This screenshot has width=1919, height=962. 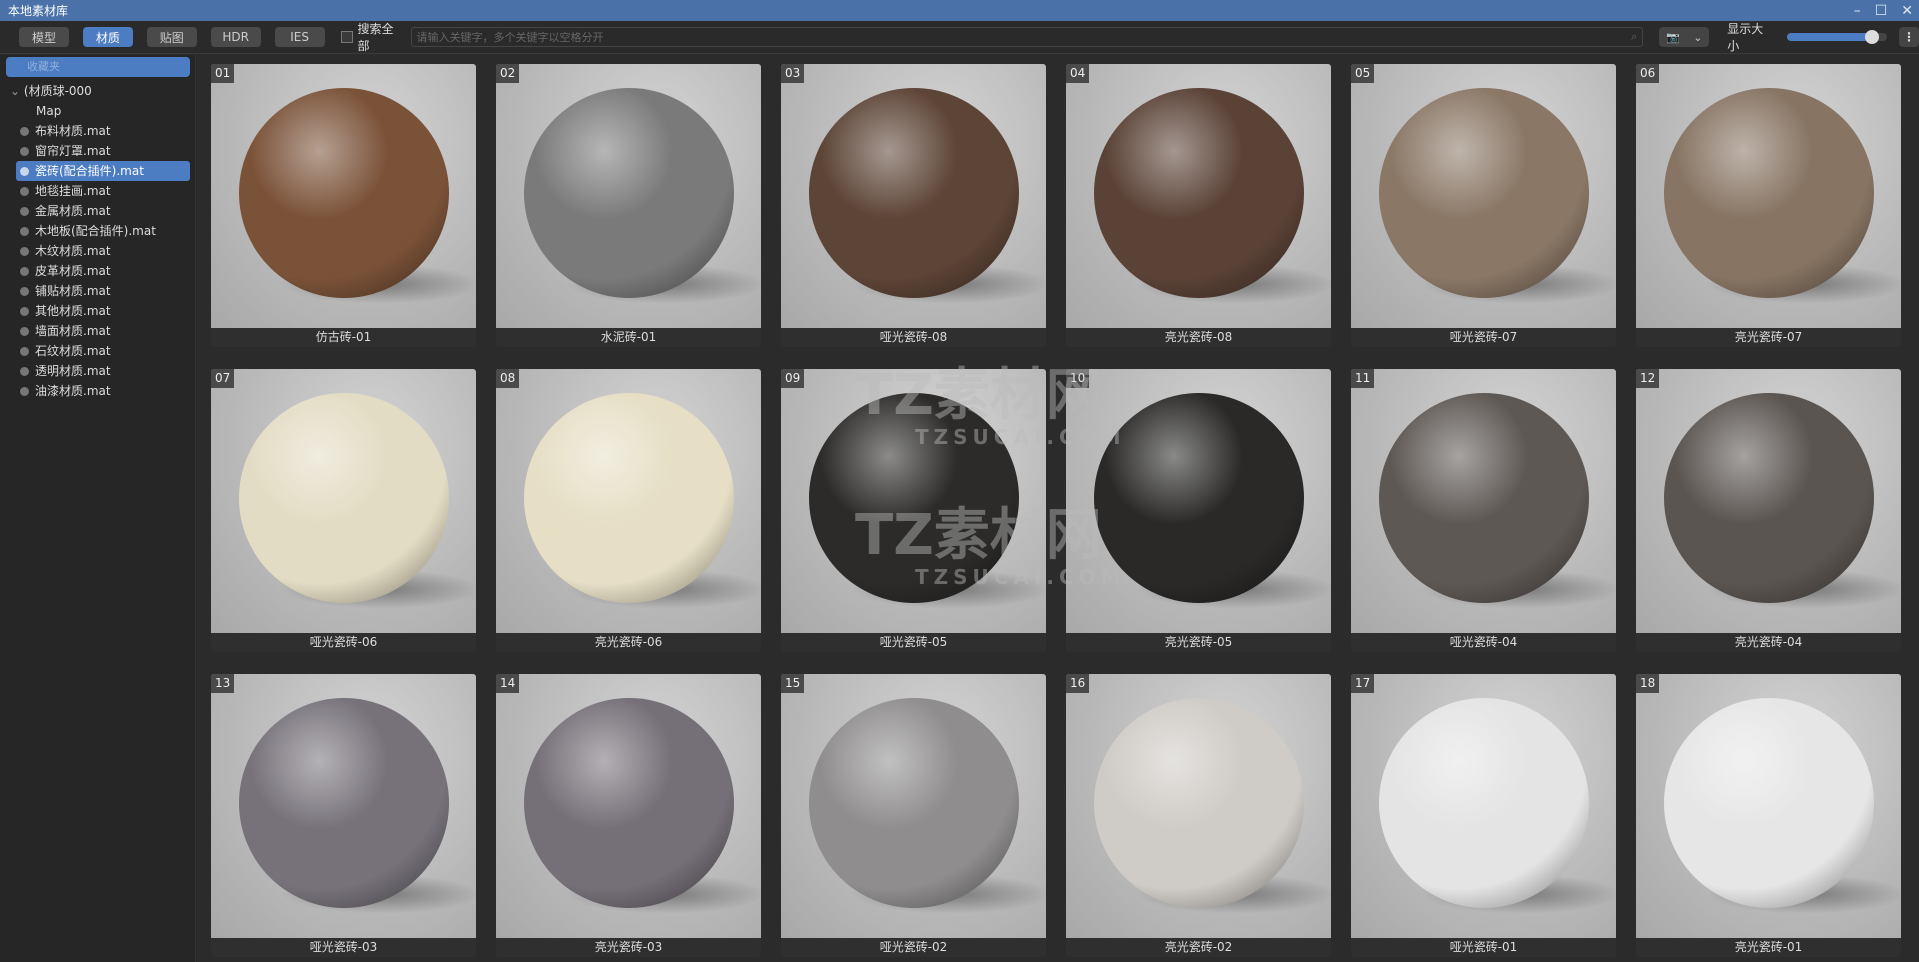 What do you see at coordinates (1198, 947) in the screenshot?
I see `material-name: 亮光瓷砖-02` at bounding box center [1198, 947].